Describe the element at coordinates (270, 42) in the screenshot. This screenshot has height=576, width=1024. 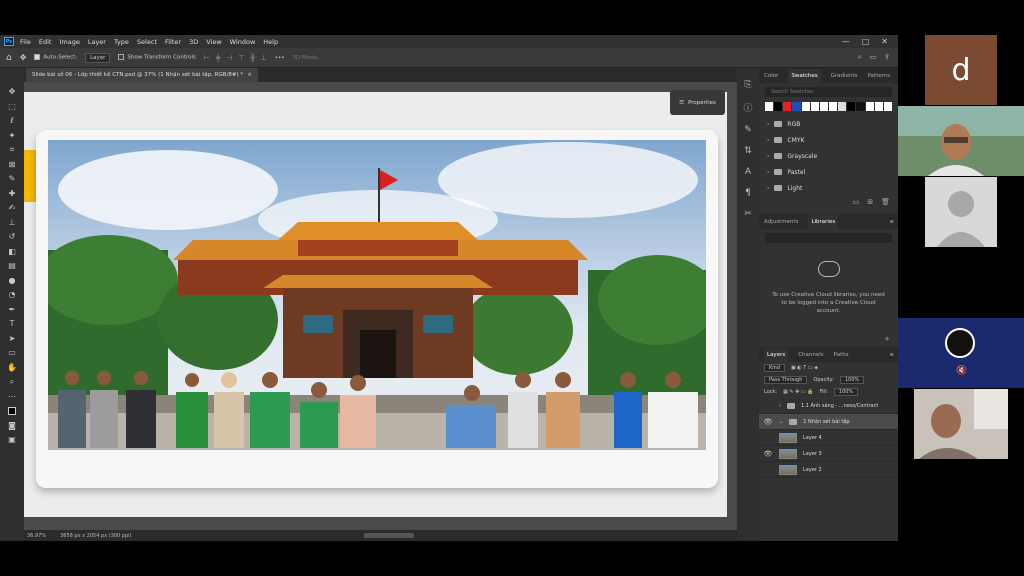
I see `menu-help: Help` at that location.